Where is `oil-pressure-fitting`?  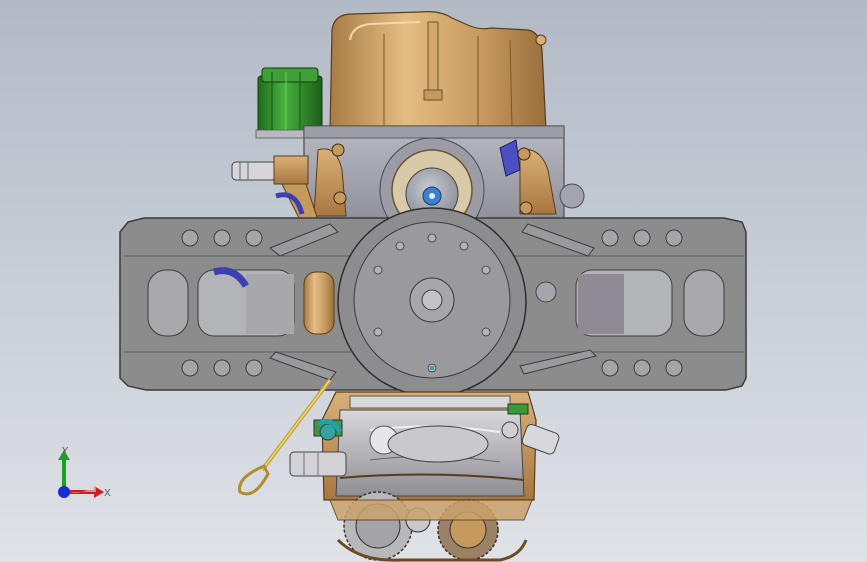
oil-pressure-fitting is located at coordinates (275, 188).